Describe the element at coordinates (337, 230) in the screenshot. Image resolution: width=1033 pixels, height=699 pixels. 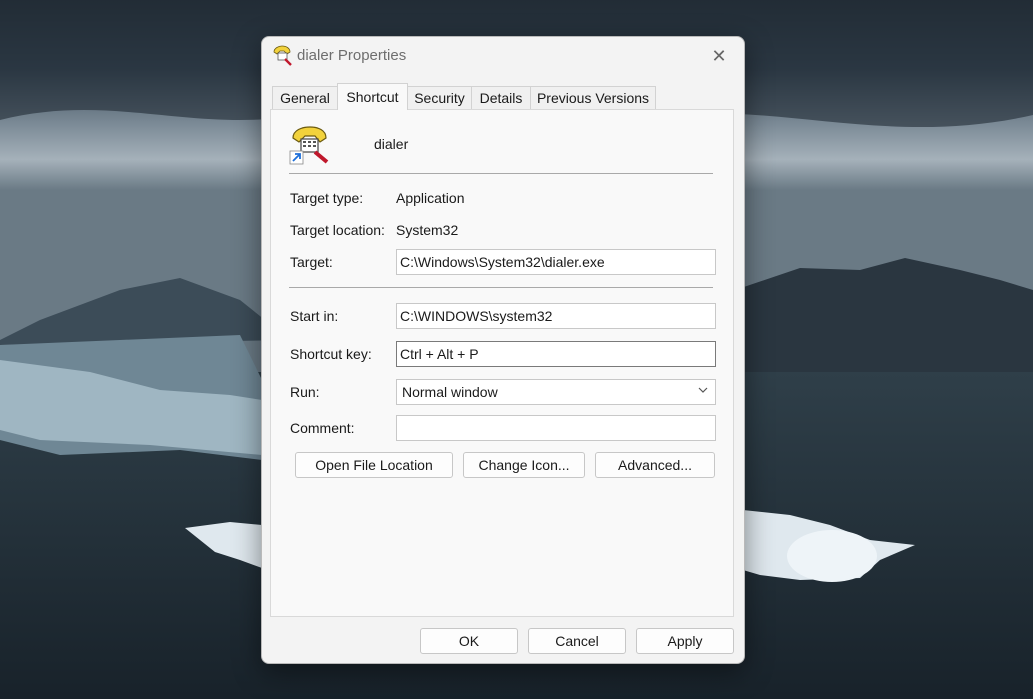
I see `target-location-label: Target location:` at that location.